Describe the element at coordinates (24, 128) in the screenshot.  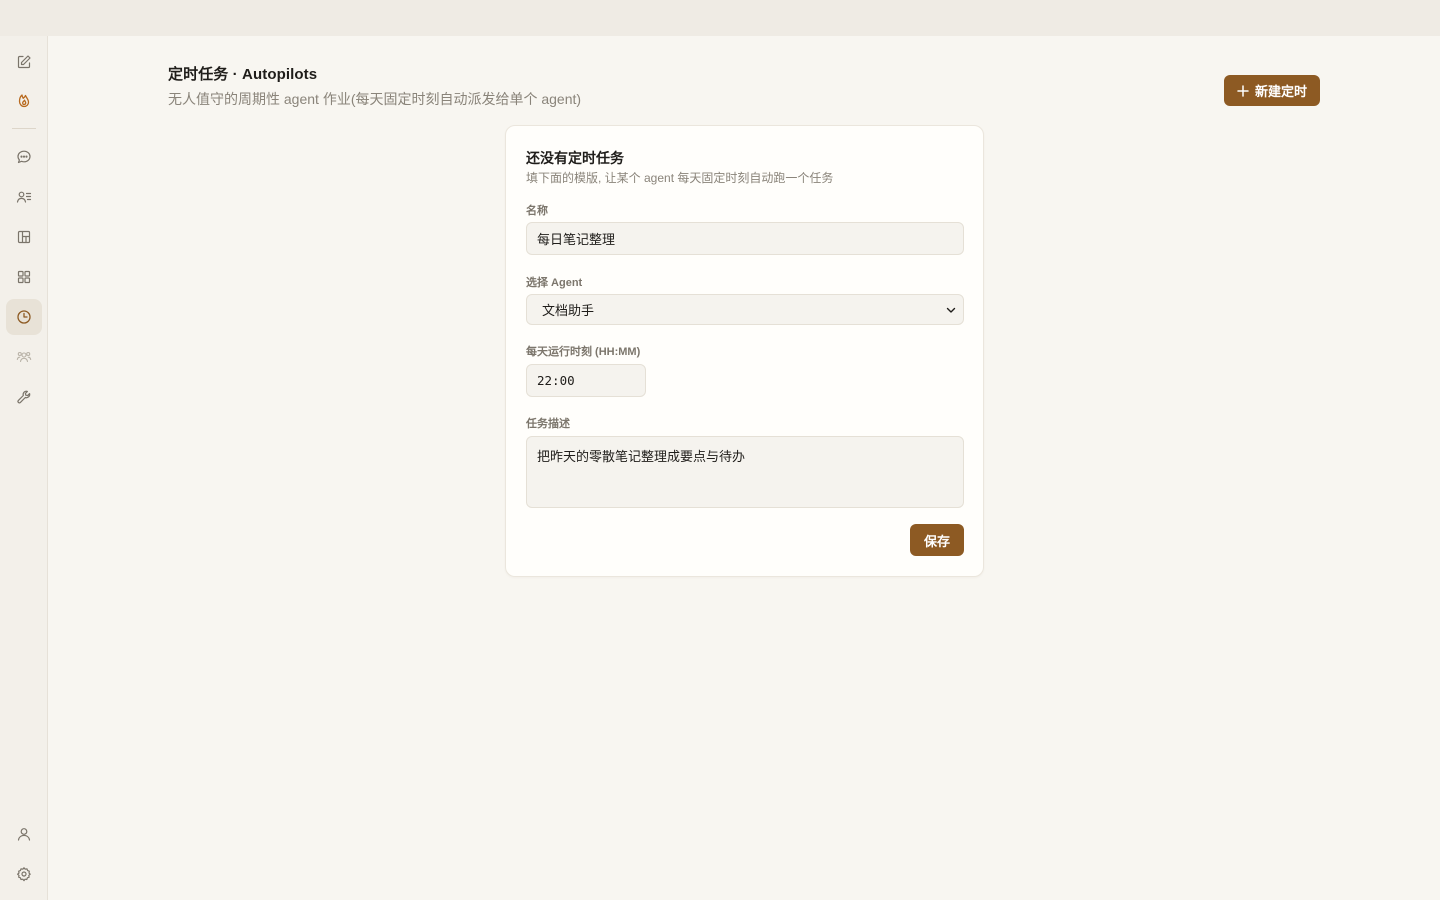
I see `sidebar-divider` at that location.